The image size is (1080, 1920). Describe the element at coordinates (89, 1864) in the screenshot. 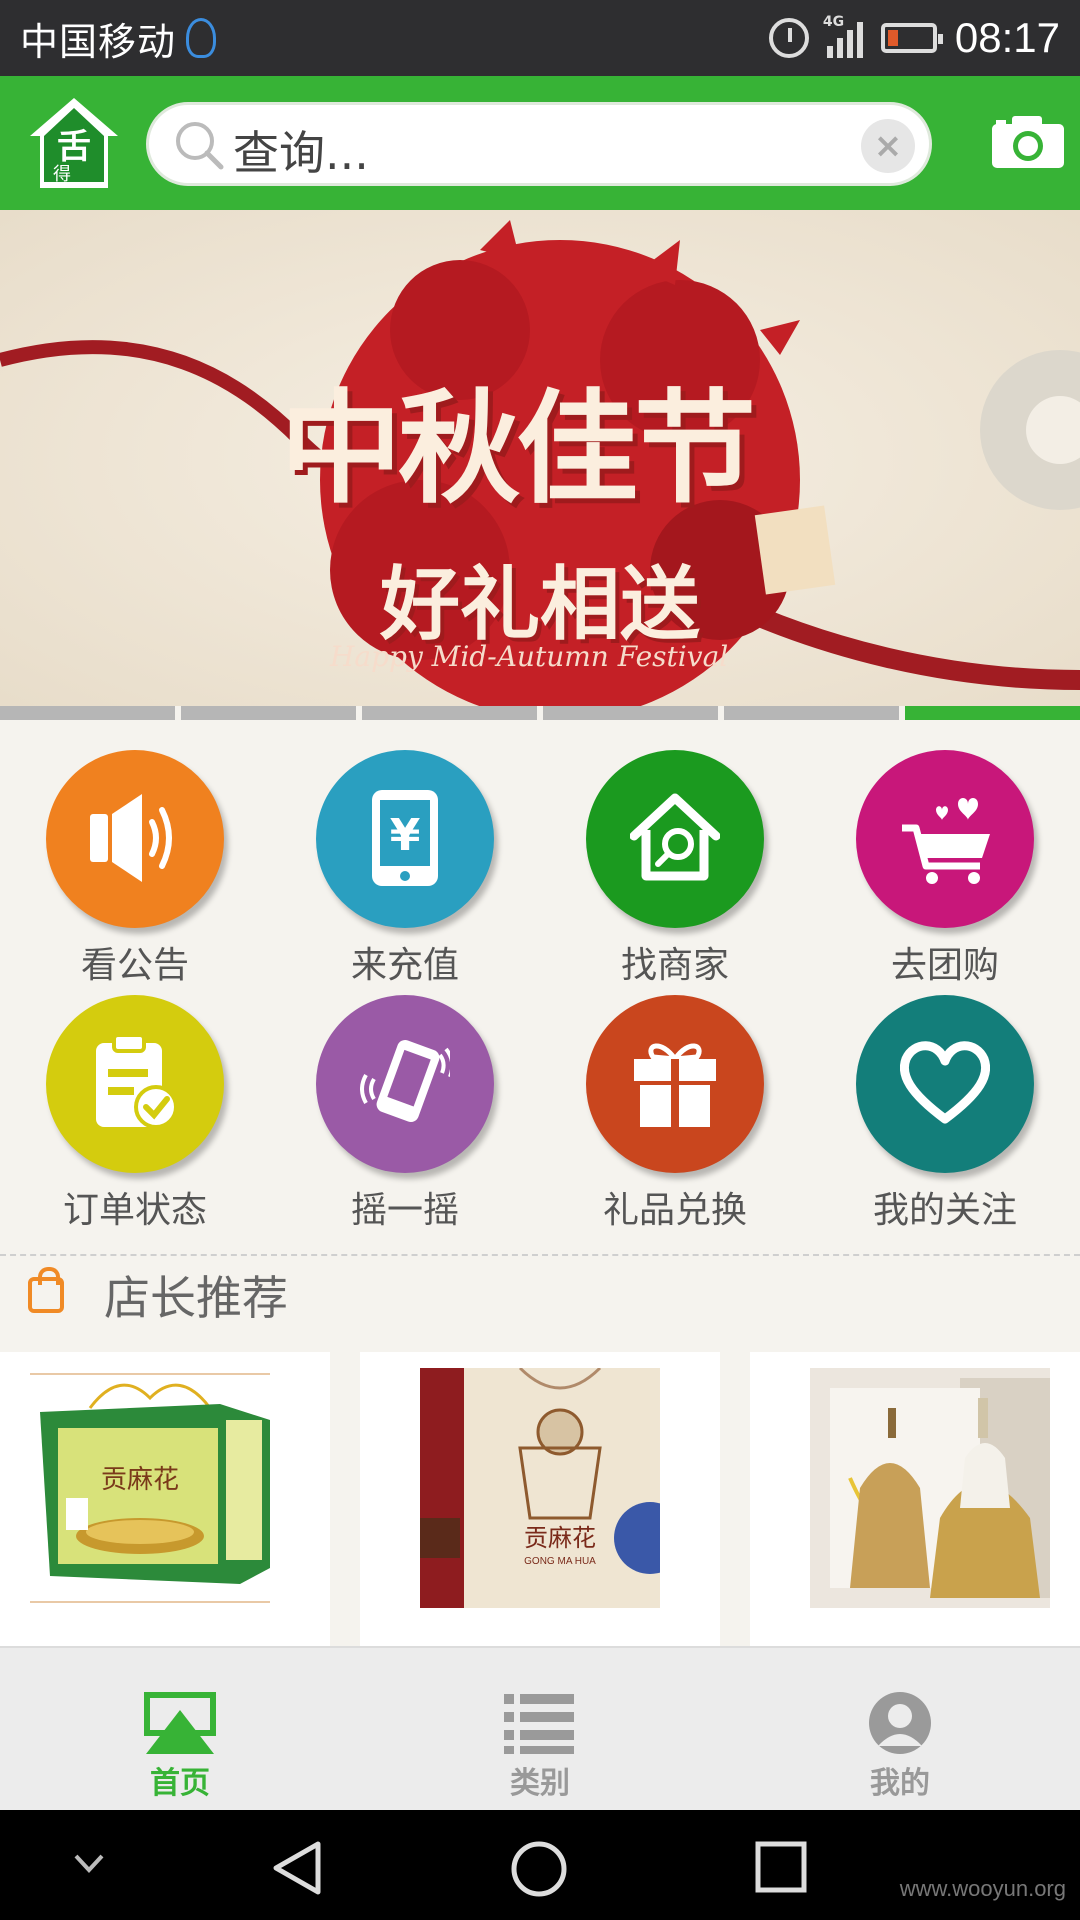

I see `chevron-down-icon` at that location.